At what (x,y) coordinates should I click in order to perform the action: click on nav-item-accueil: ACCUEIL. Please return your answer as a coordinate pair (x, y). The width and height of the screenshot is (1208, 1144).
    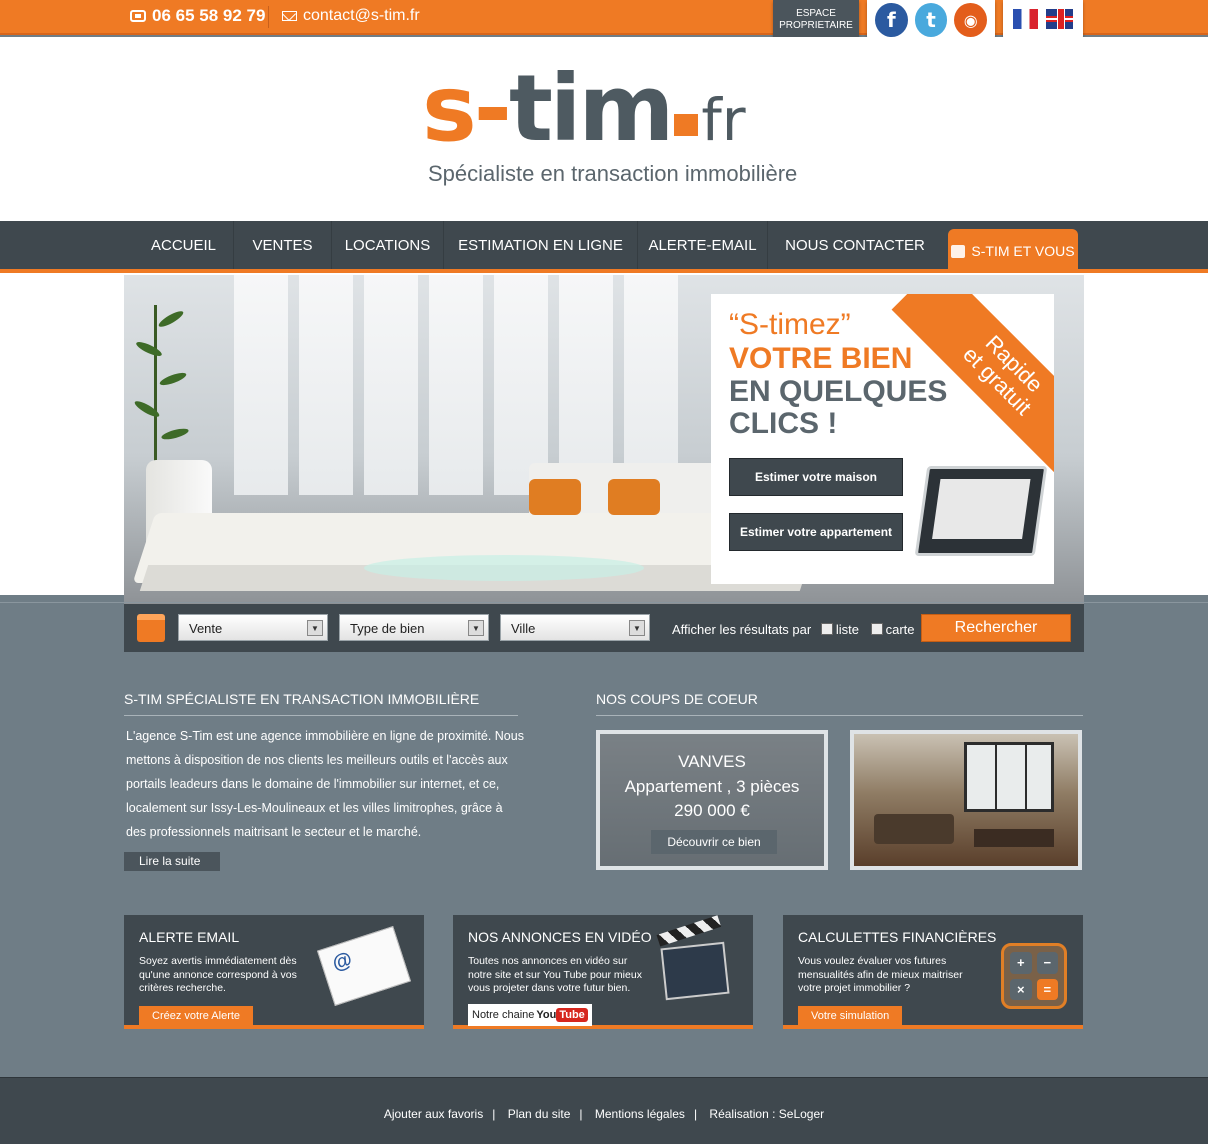
    Looking at the image, I should click on (184, 245).